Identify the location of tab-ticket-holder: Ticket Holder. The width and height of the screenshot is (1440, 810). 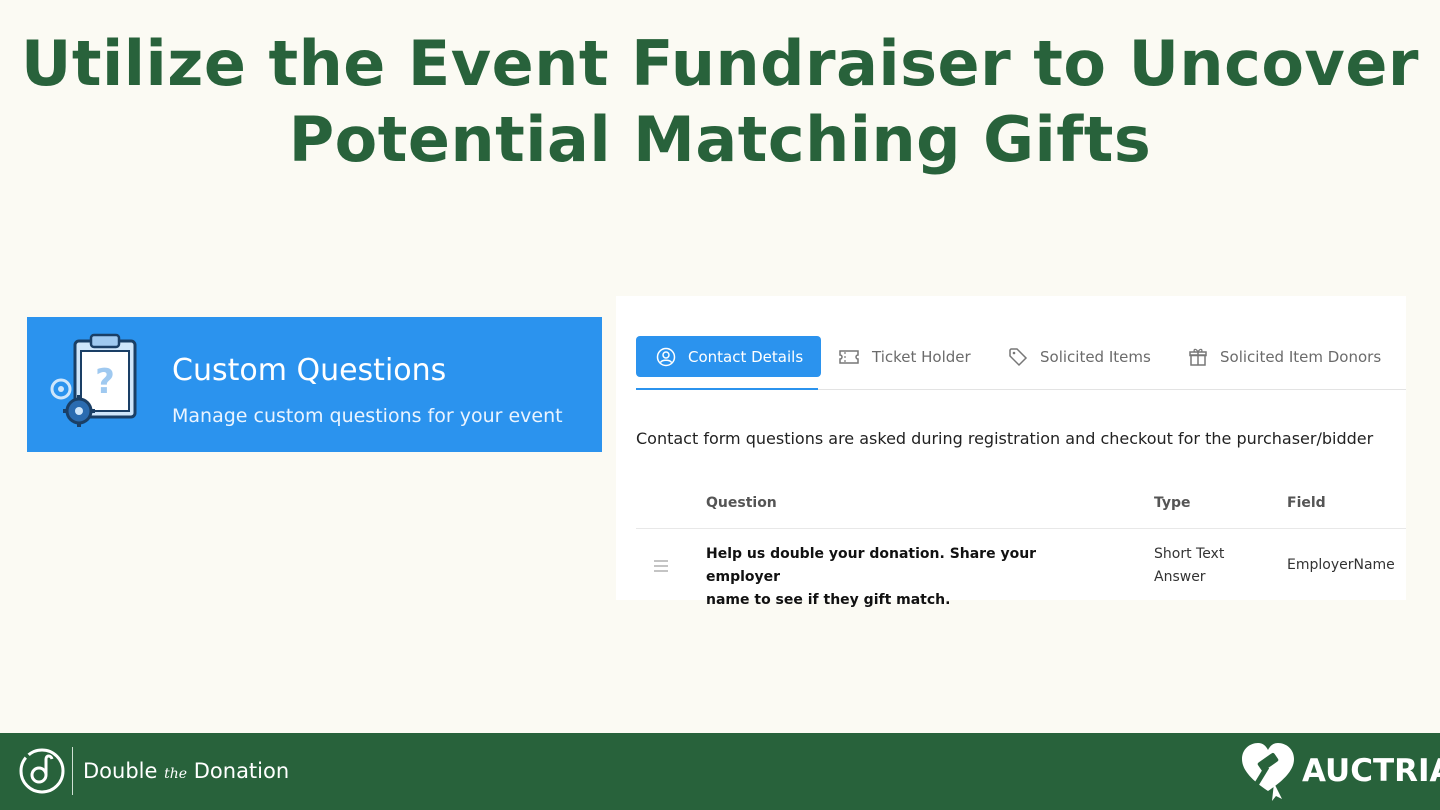
(904, 356).